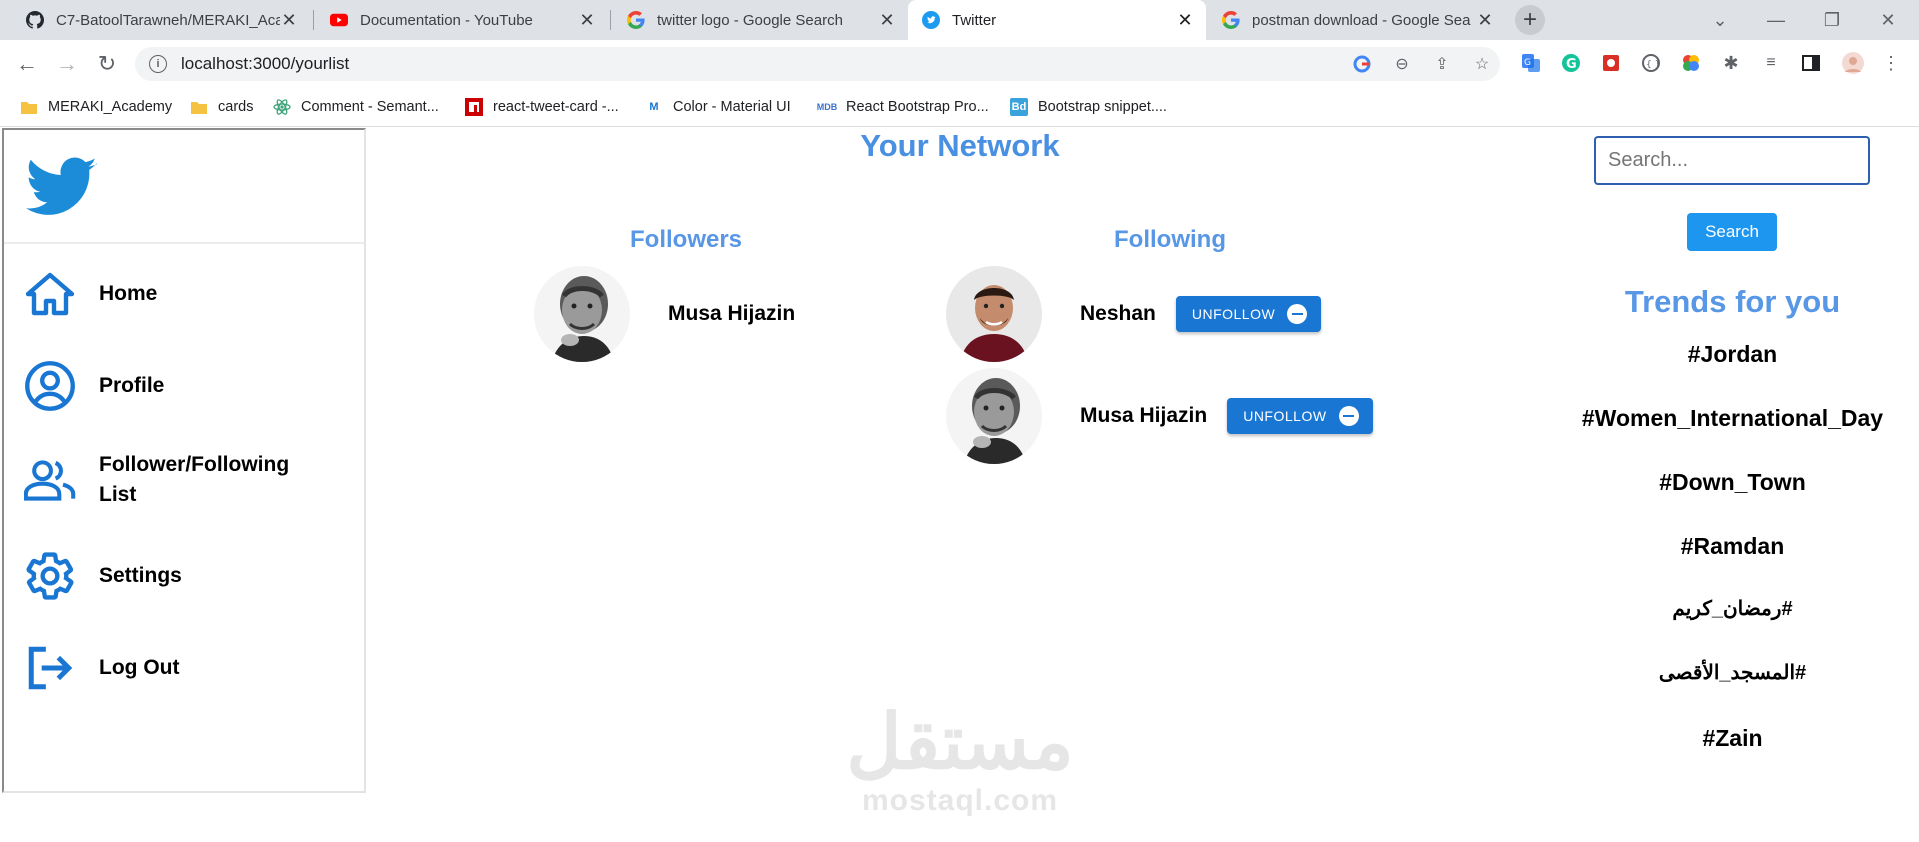 This screenshot has width=1919, height=842. I want to click on people-icon, so click(50, 480).